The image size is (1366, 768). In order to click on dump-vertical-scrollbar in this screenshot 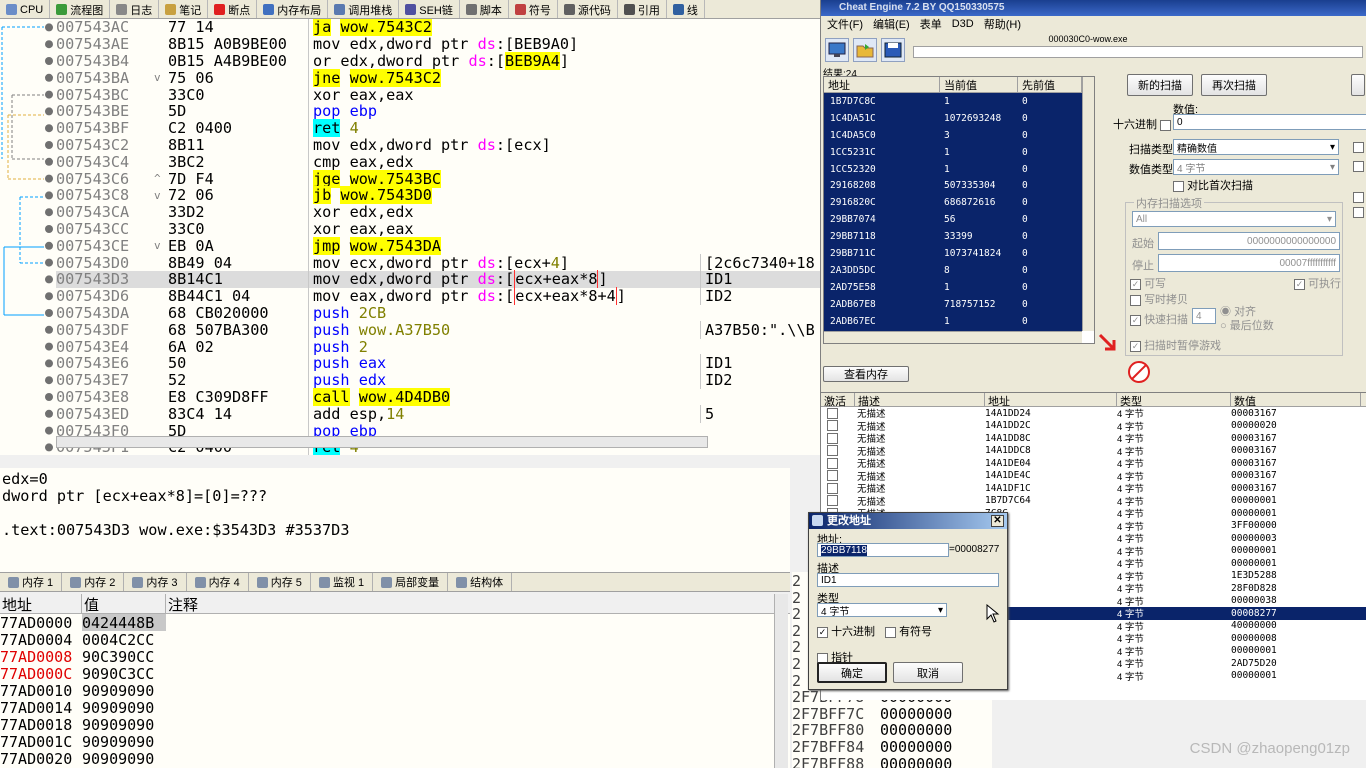, I will do `click(781, 681)`.